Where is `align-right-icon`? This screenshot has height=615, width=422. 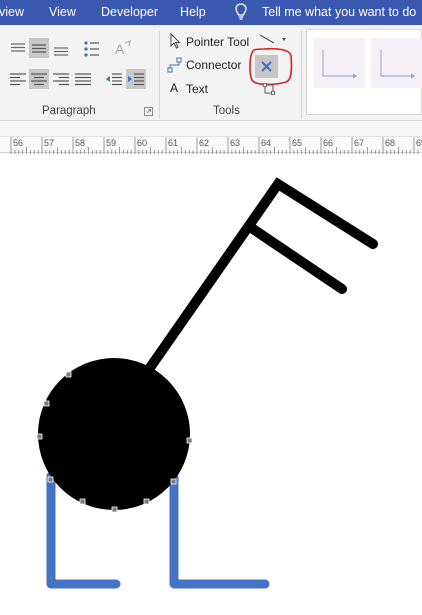 align-right-icon is located at coordinates (61, 79).